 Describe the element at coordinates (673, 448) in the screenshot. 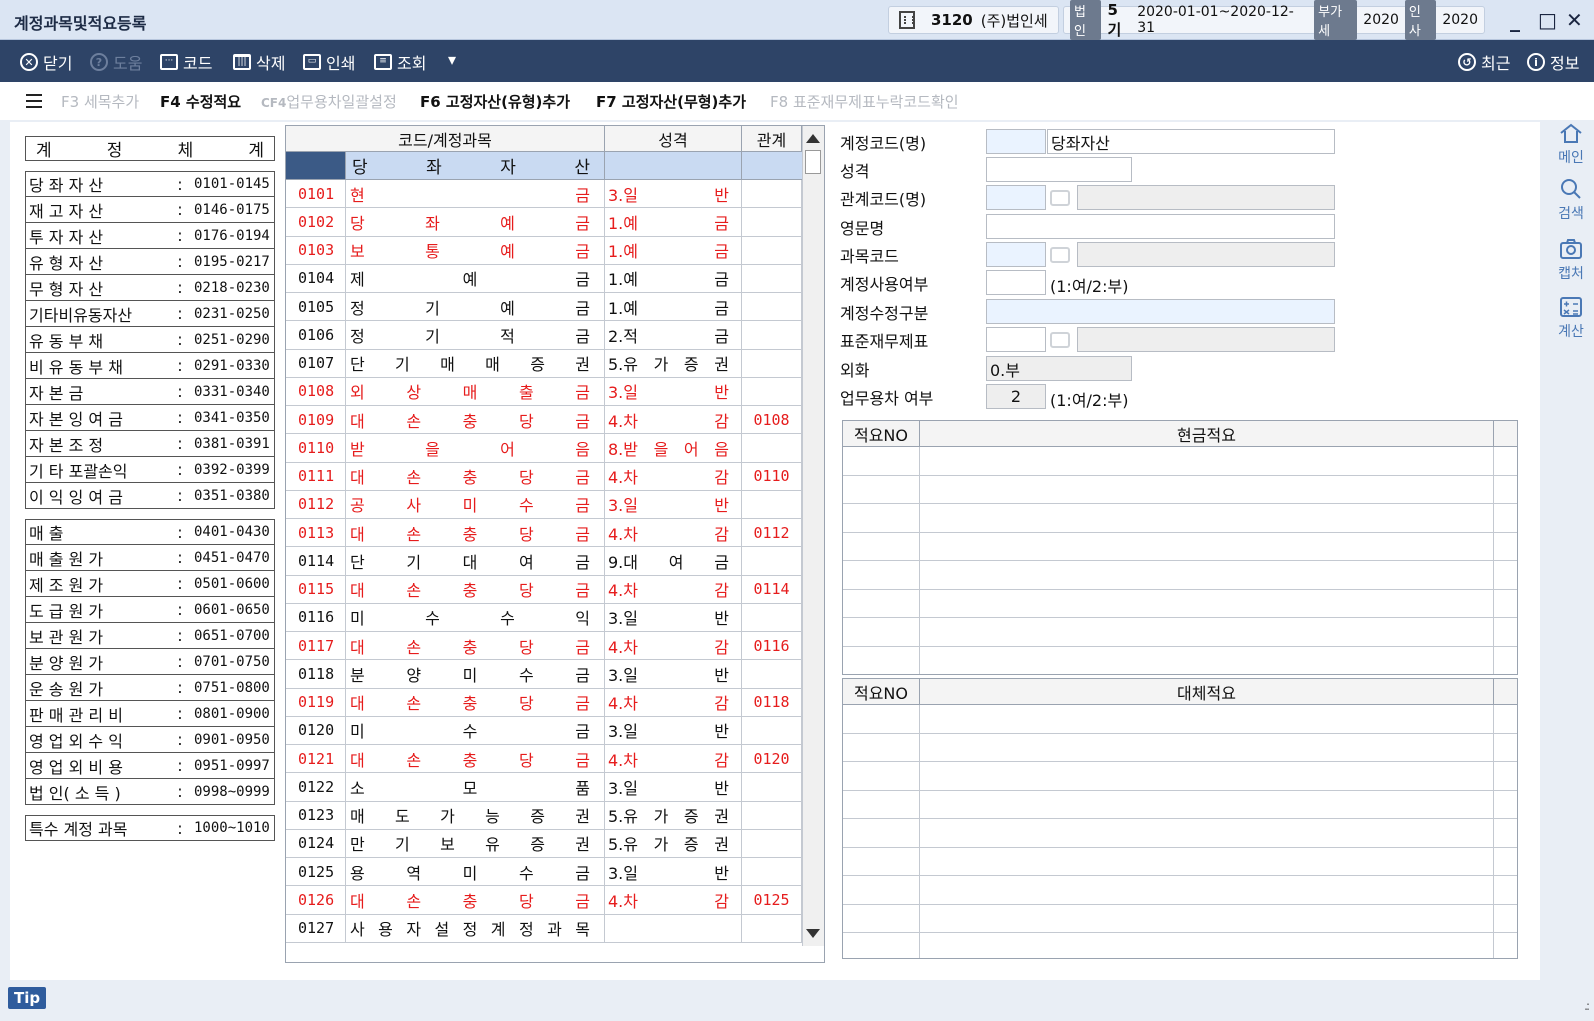

I see `account-nature-cell: 8.받 을 어 음` at that location.